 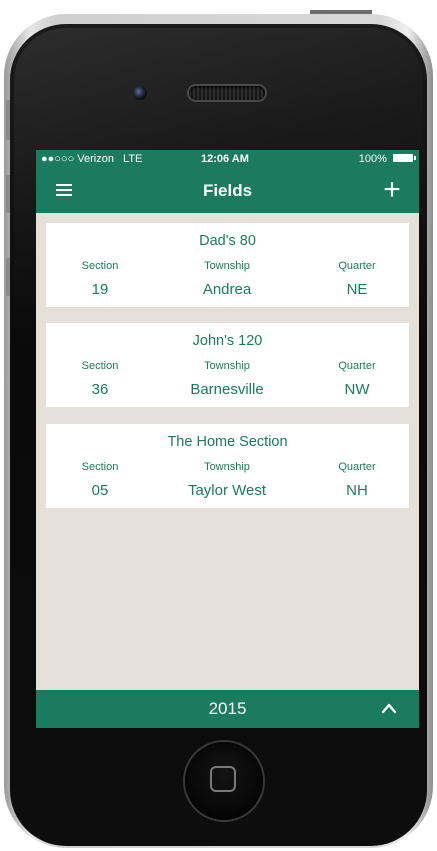 I want to click on township-value: Andrea, so click(x=227, y=289).